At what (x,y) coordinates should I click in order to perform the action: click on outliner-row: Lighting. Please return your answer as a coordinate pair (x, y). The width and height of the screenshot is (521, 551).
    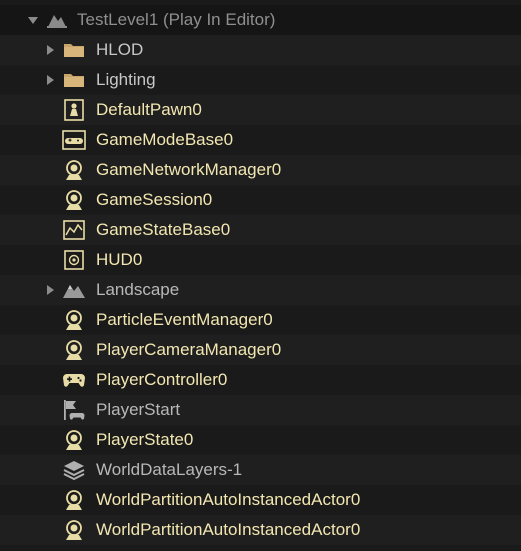
    Looking at the image, I should click on (260, 80).